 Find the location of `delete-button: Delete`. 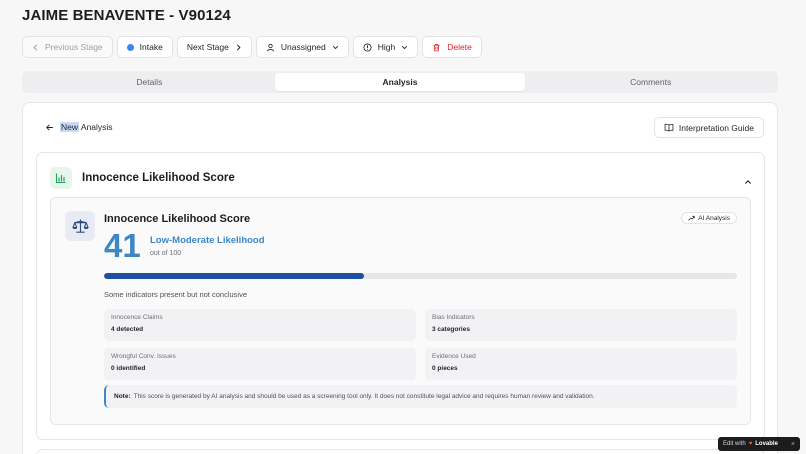

delete-button: Delete is located at coordinates (452, 47).